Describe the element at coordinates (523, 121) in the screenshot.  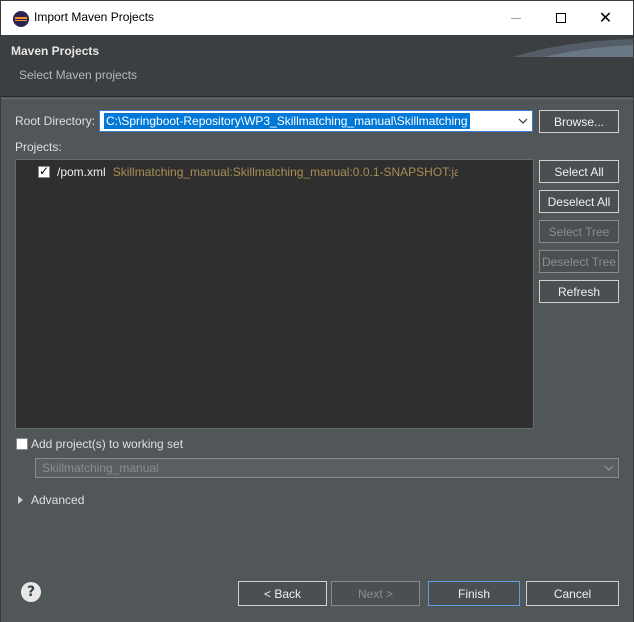
I see `dropdown-arrow-icon` at that location.